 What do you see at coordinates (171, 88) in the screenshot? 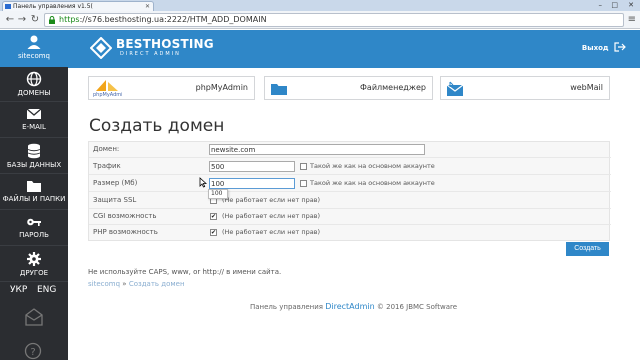
I see `quicklink-phpmyadmin: phpMyAdmin phpMyAdmin` at bounding box center [171, 88].